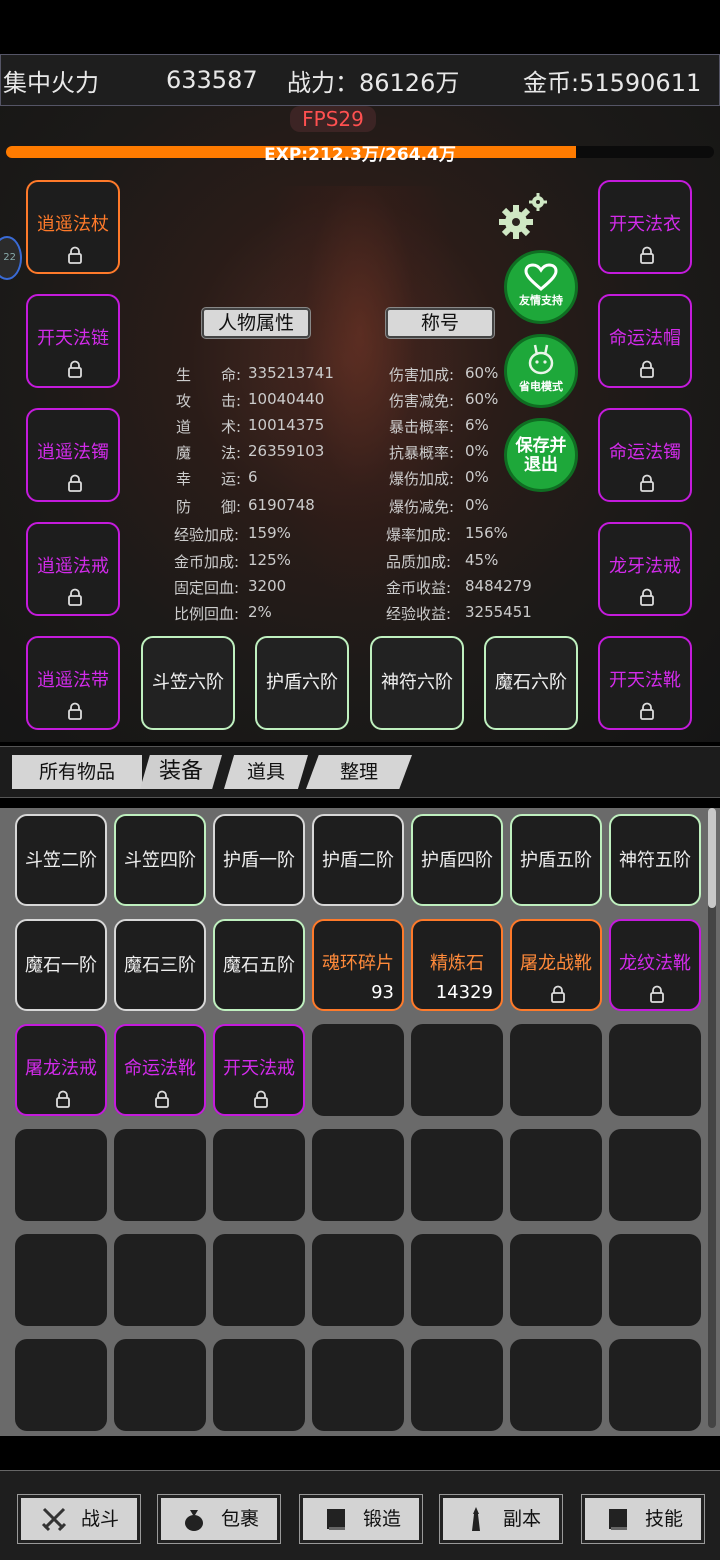  Describe the element at coordinates (712, 1118) in the screenshot. I see `inventory-scrollbar` at that location.